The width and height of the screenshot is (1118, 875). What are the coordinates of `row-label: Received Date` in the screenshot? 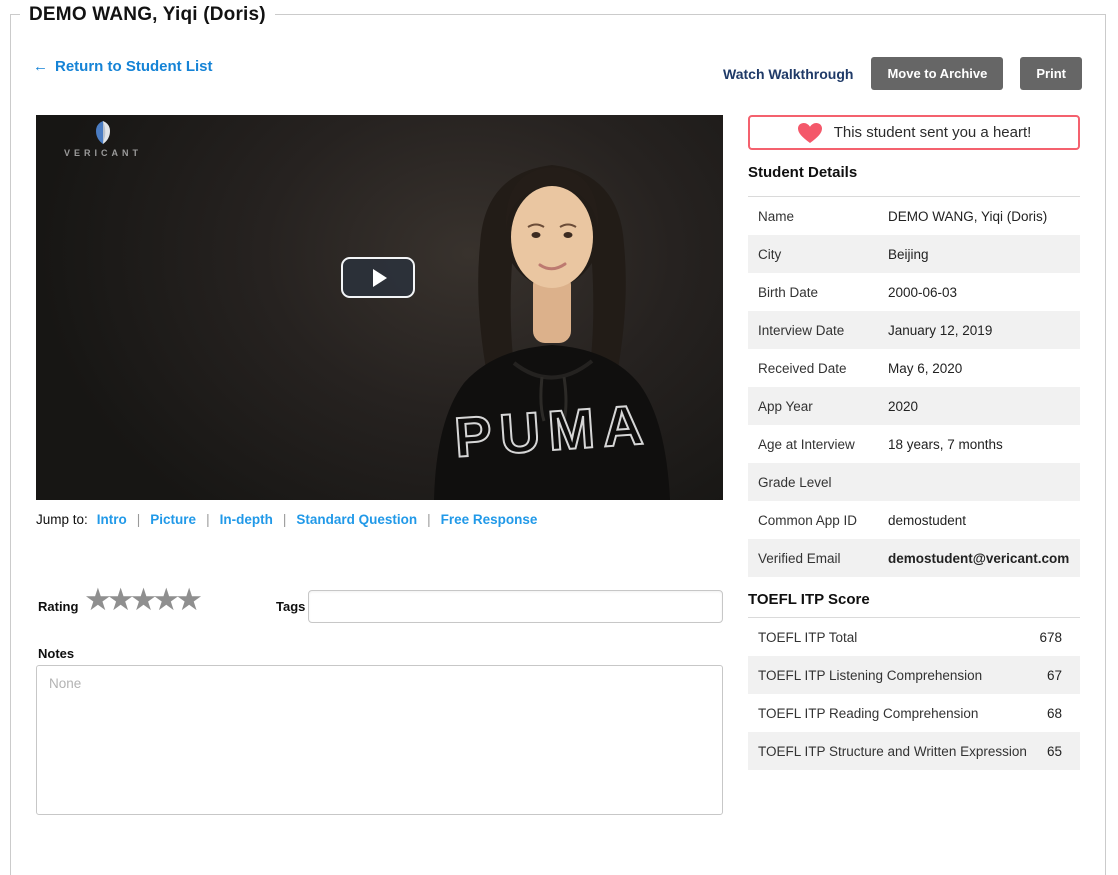 It's located at (802, 368).